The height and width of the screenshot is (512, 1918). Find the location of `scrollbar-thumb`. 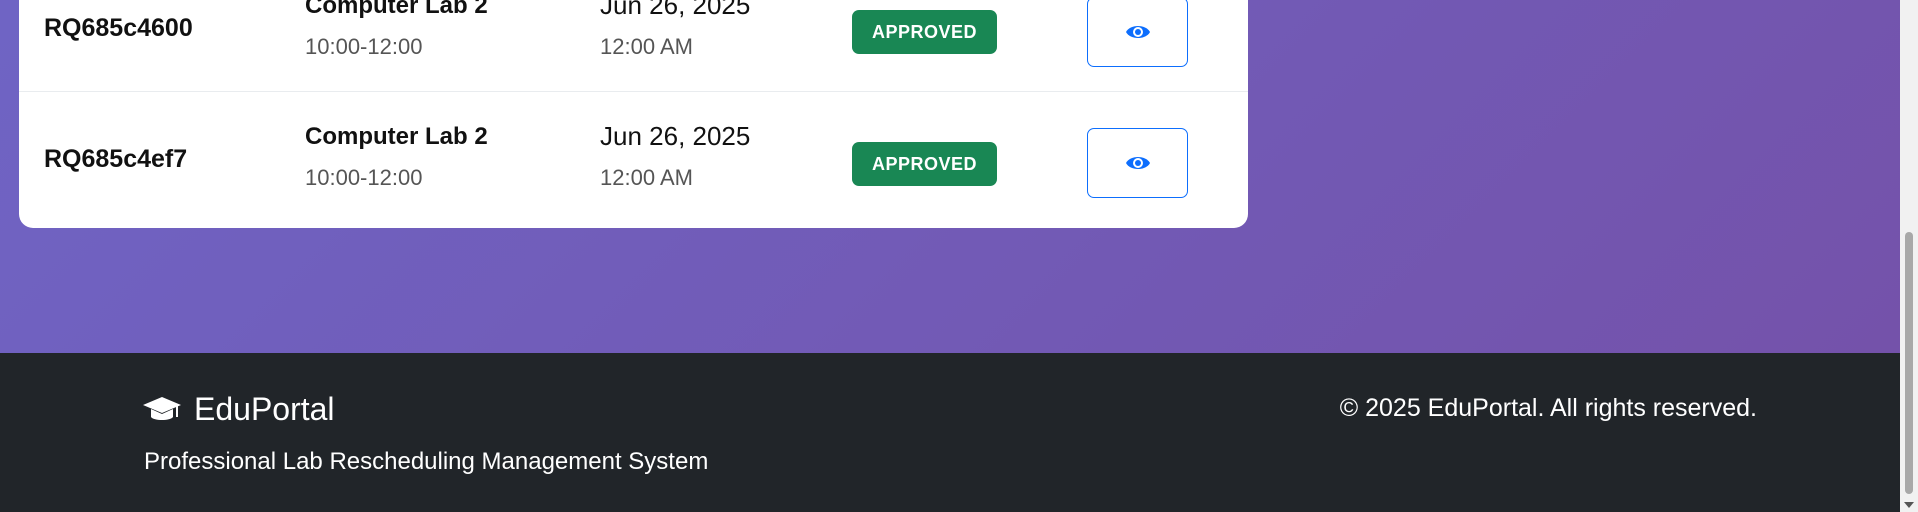

scrollbar-thumb is located at coordinates (1909, 363).